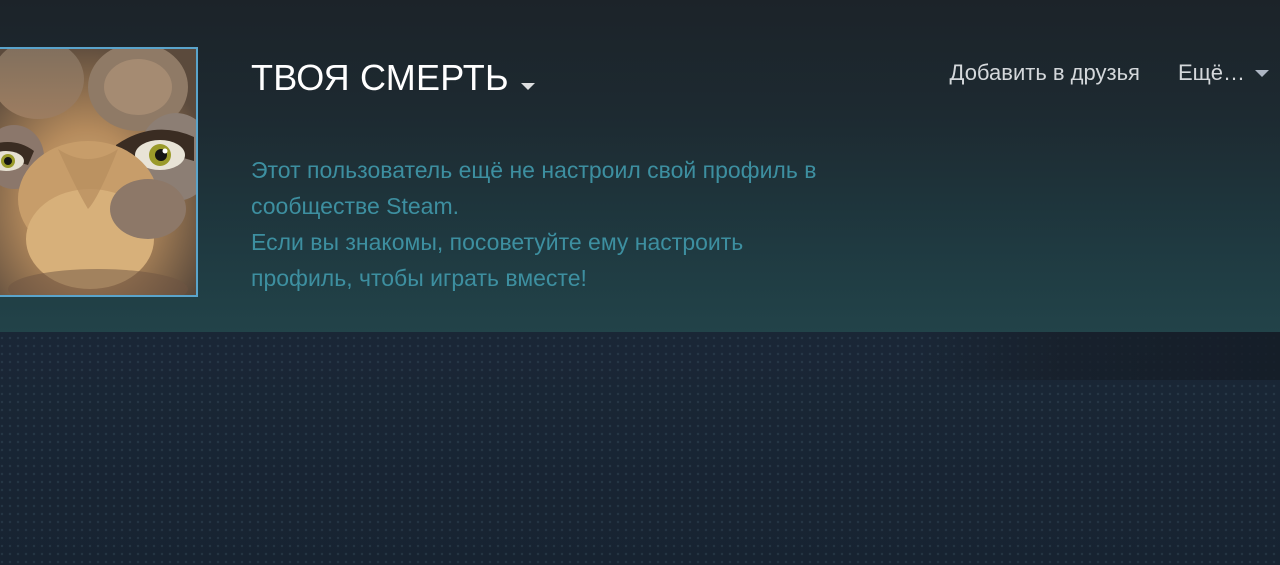  What do you see at coordinates (355, 206) in the screenshot?
I see `private-message-line: сообществе Steam.` at bounding box center [355, 206].